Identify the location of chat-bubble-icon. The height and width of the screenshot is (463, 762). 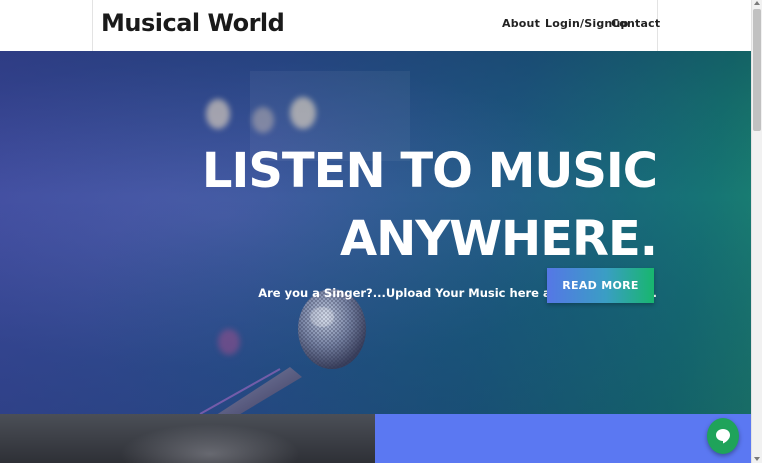
(723, 436).